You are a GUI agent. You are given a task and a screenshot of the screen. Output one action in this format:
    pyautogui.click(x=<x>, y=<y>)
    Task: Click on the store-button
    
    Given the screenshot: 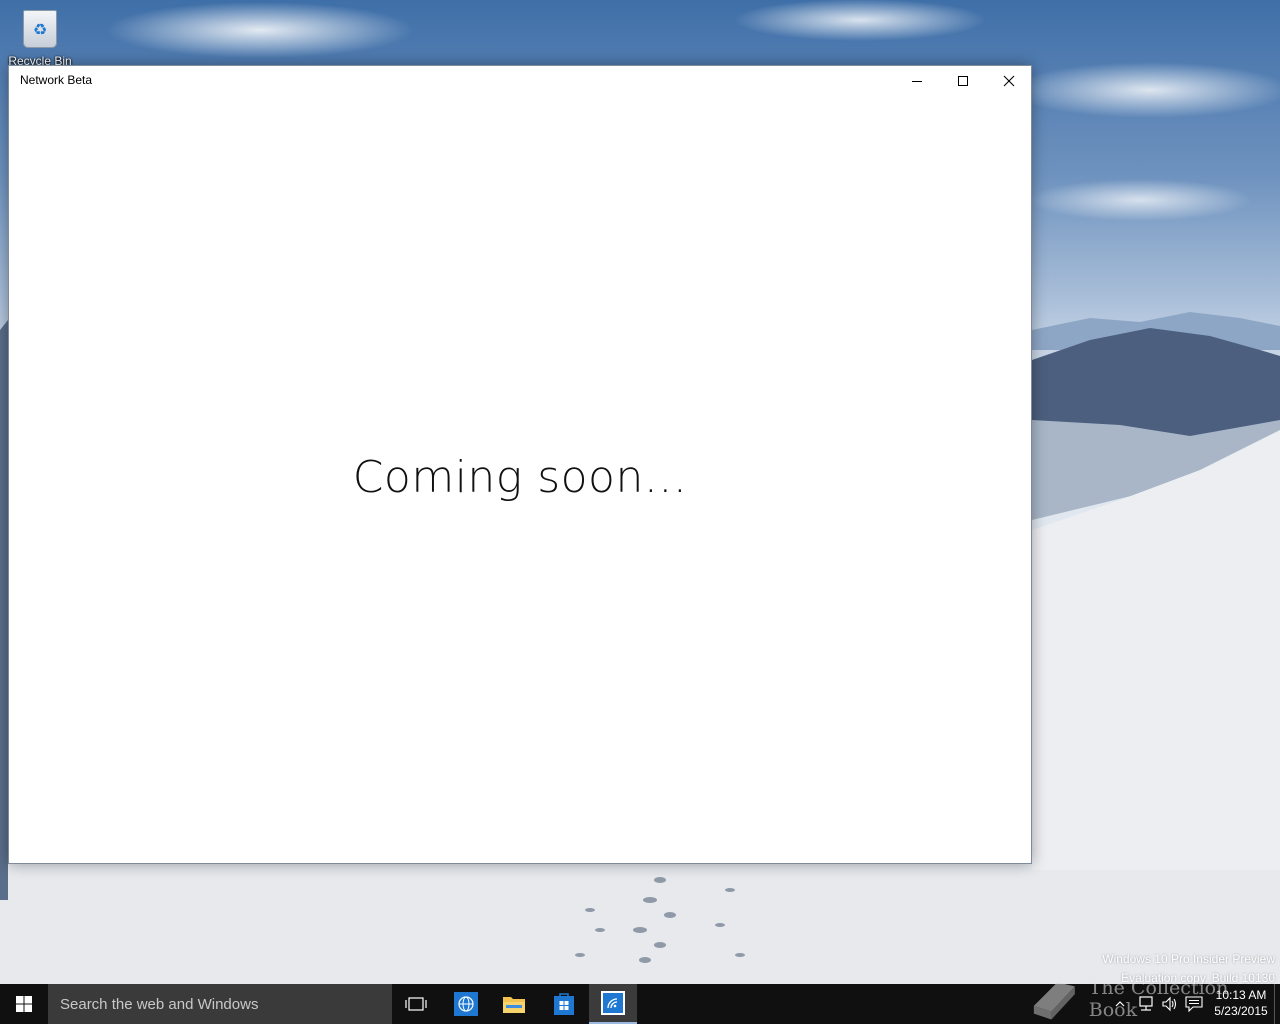 What is the action you would take?
    pyautogui.click(x=564, y=1004)
    